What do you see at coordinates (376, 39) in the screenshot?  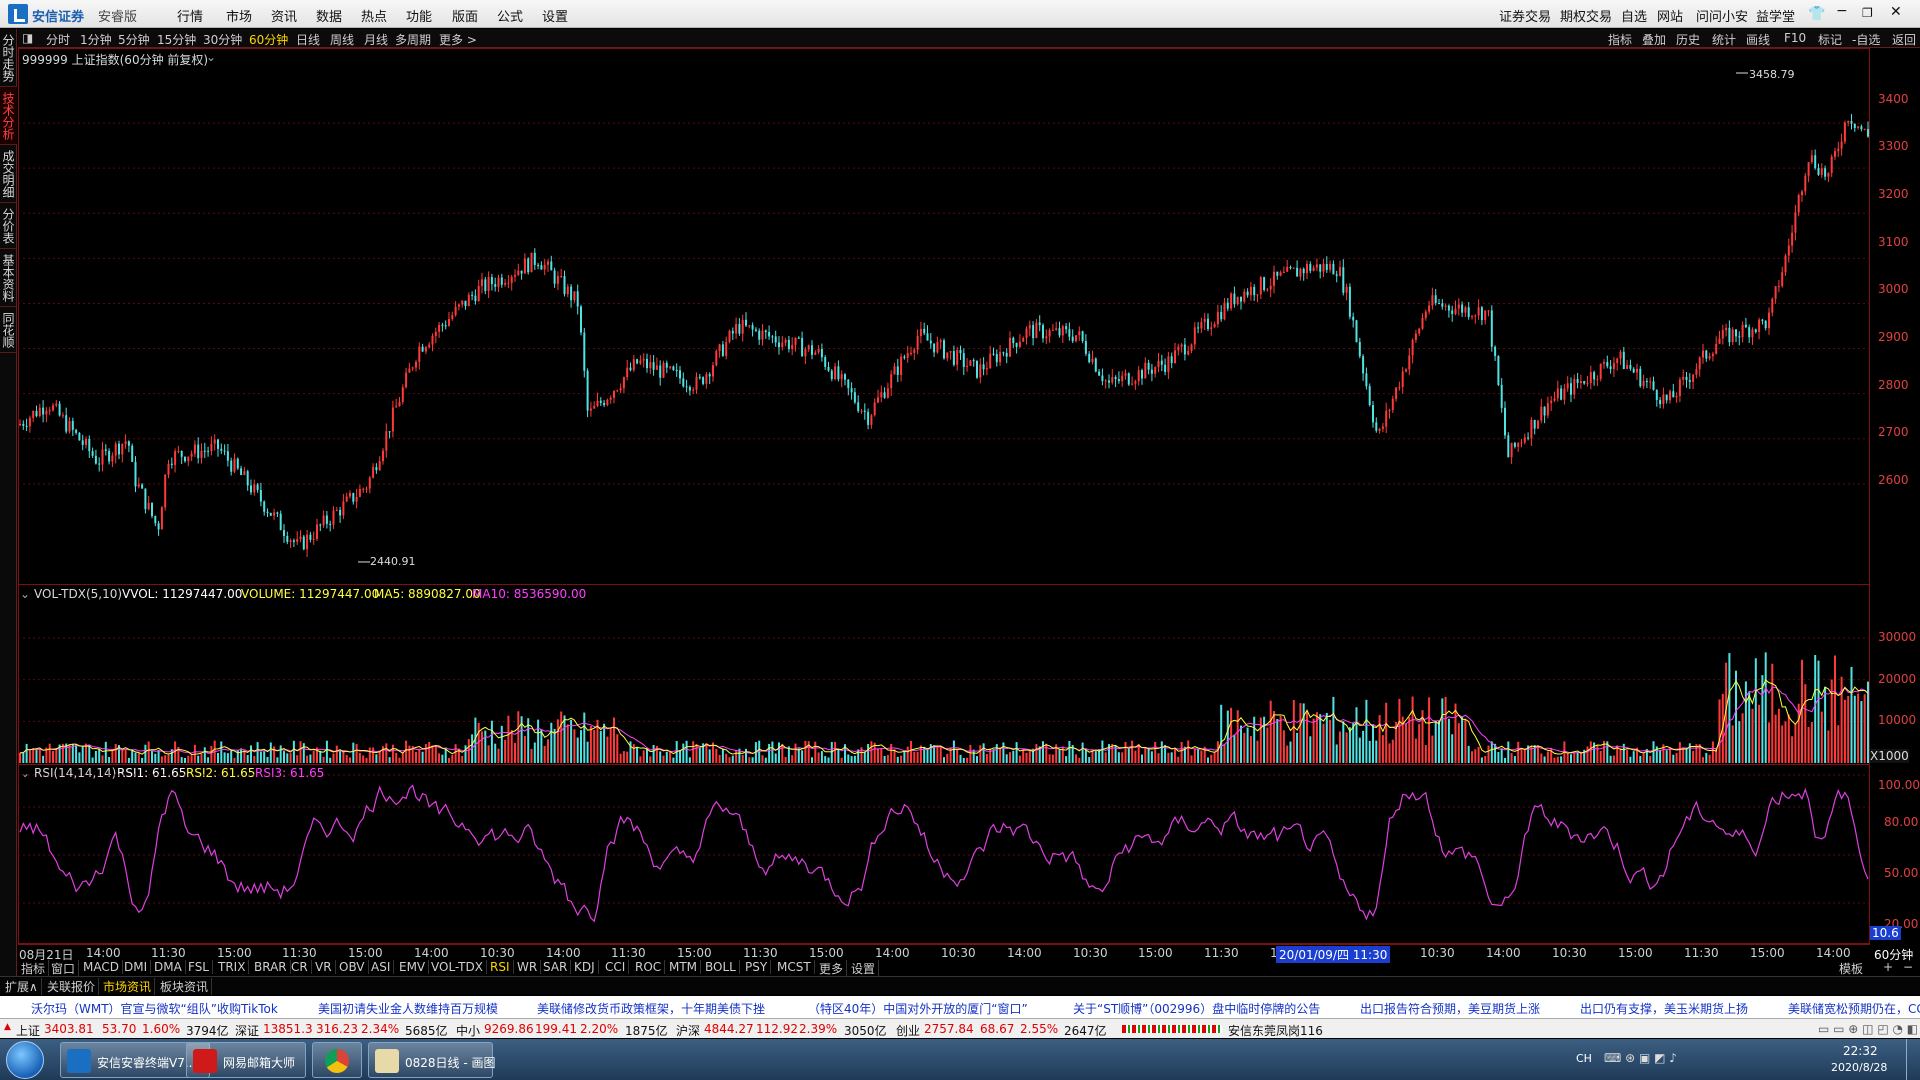 I see `period-monthly: 月线` at bounding box center [376, 39].